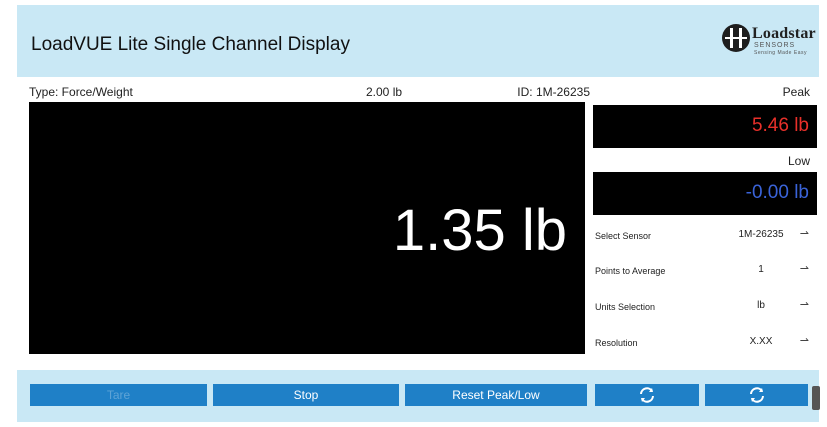  What do you see at coordinates (306, 395) in the screenshot?
I see `stop-button: Stop` at bounding box center [306, 395].